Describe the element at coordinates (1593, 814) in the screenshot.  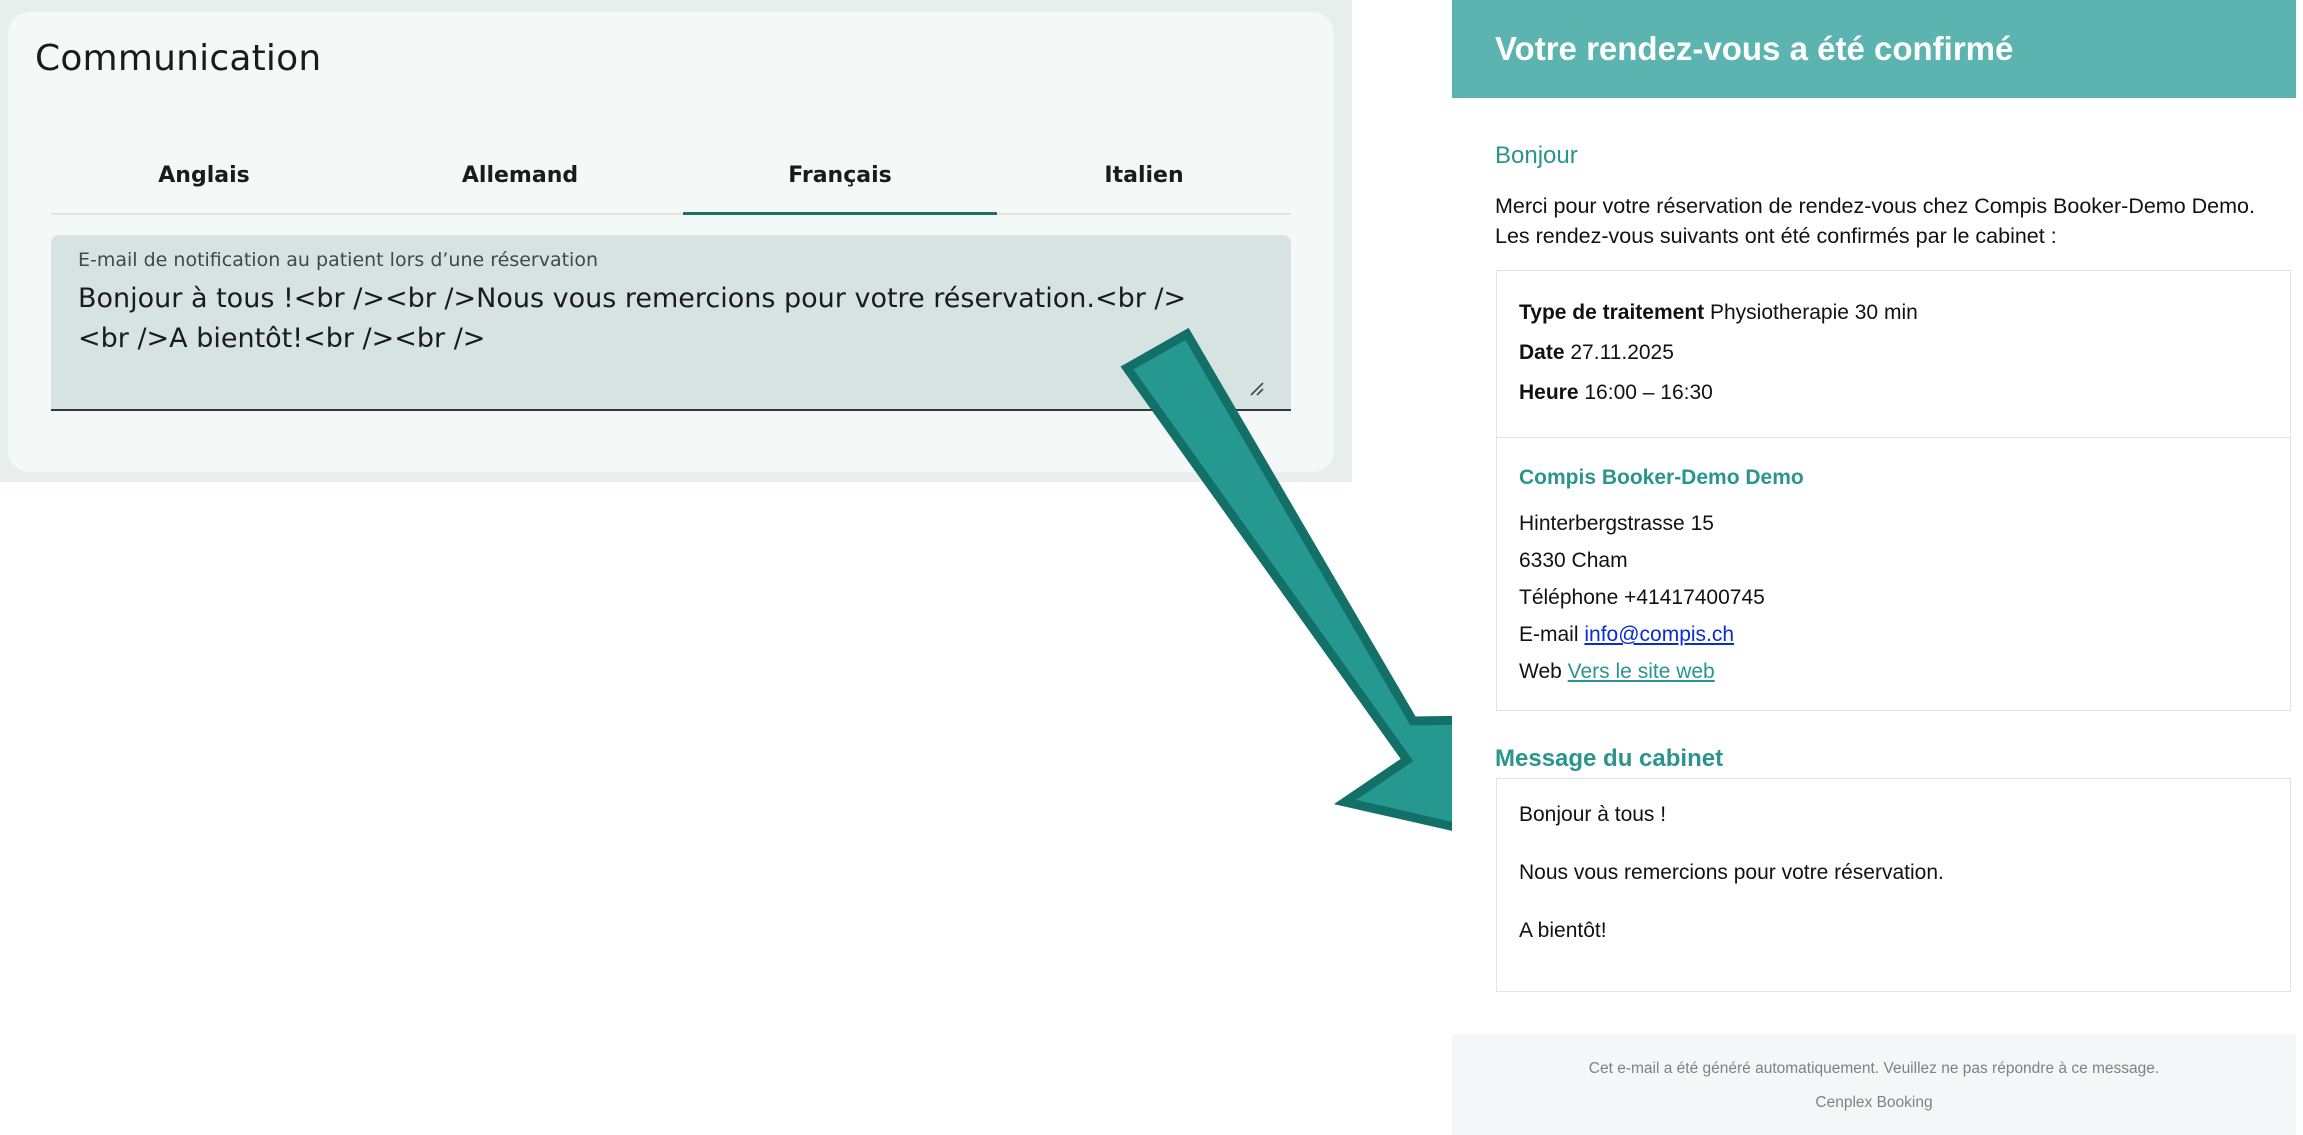
I see `message-line: Bonjour à tous !` at that location.